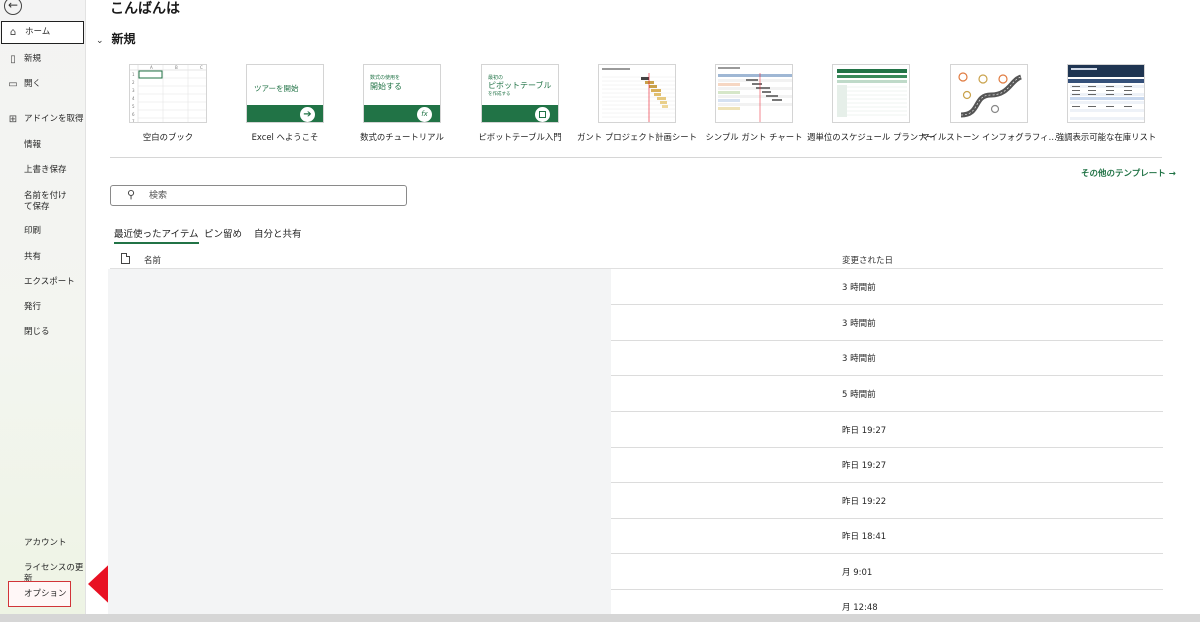  I want to click on sidebar-item-close: 閉じる, so click(43, 332).